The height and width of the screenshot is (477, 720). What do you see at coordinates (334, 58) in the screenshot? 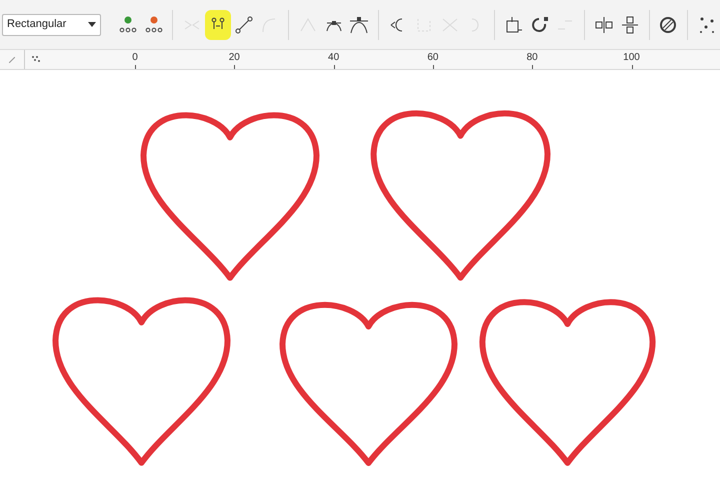
I see `ruler-label: 40` at bounding box center [334, 58].